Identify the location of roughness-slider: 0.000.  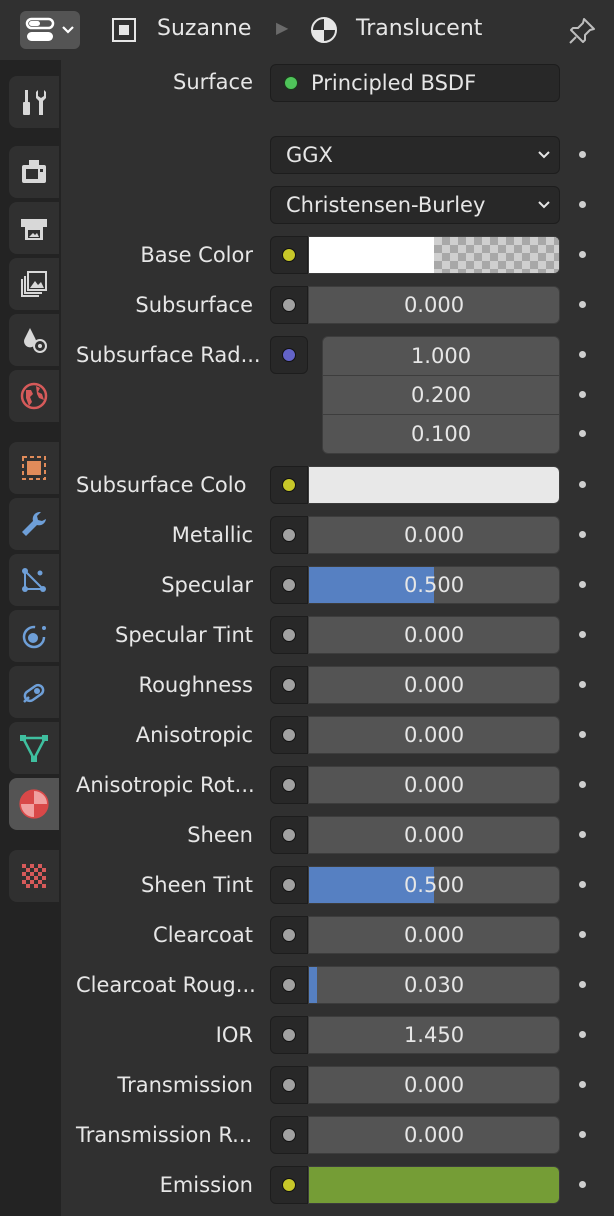
(434, 685).